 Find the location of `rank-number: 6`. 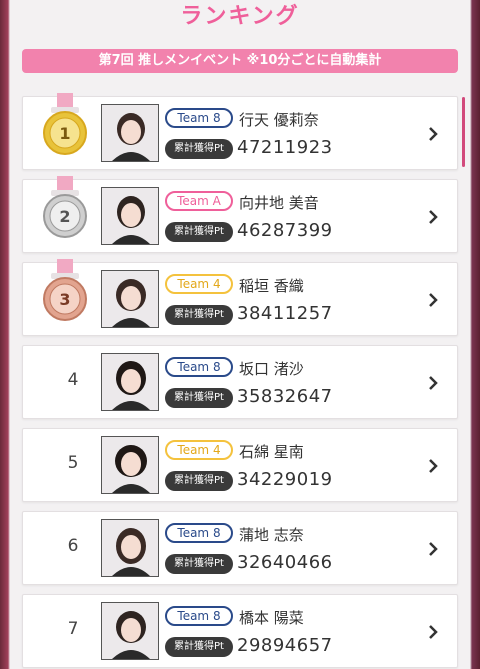

rank-number: 6 is located at coordinates (73, 546).